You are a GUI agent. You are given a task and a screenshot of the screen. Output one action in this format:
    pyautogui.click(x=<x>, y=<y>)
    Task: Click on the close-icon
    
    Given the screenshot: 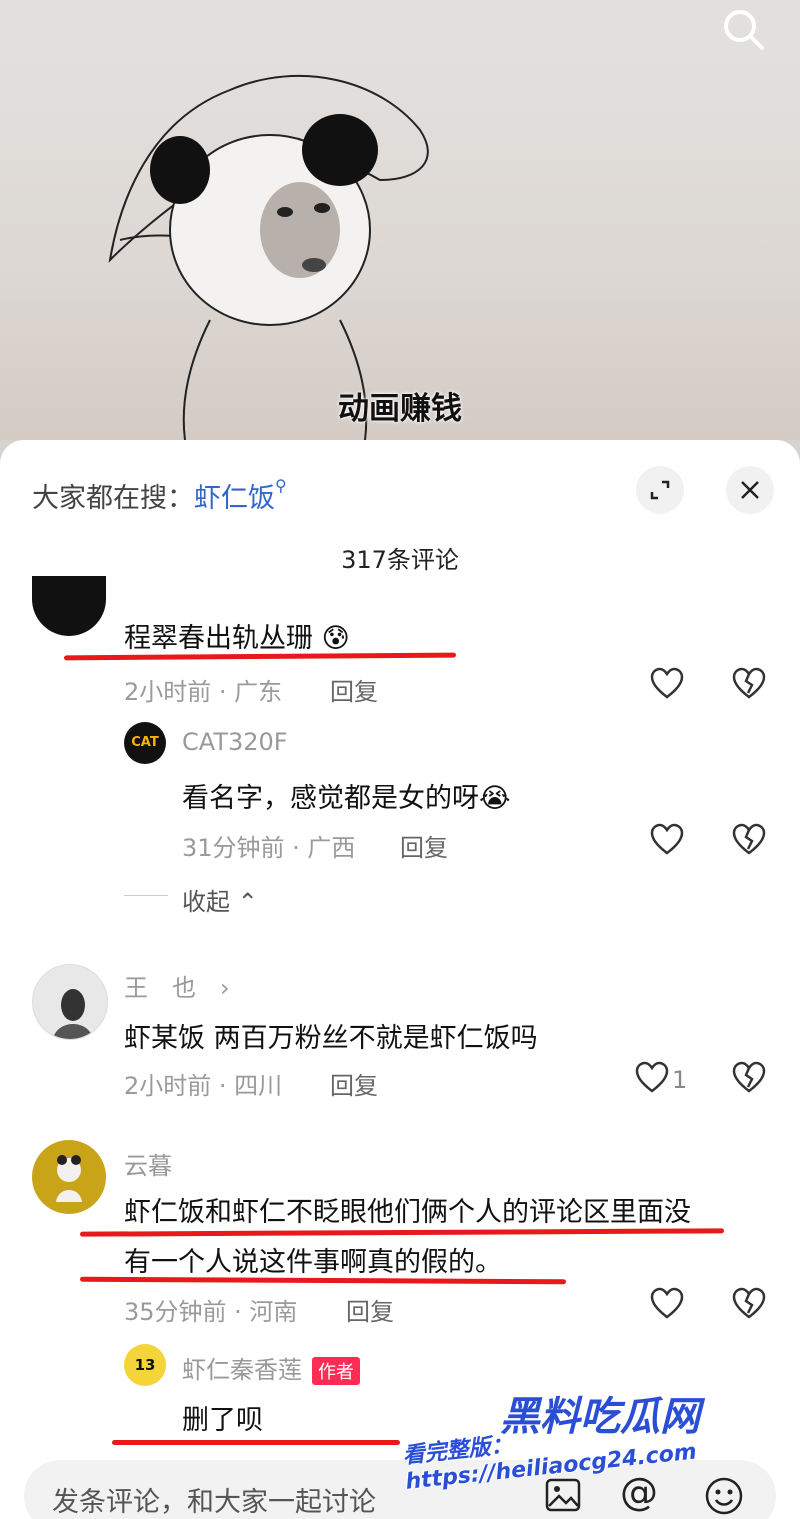 What is the action you would take?
    pyautogui.click(x=750, y=490)
    